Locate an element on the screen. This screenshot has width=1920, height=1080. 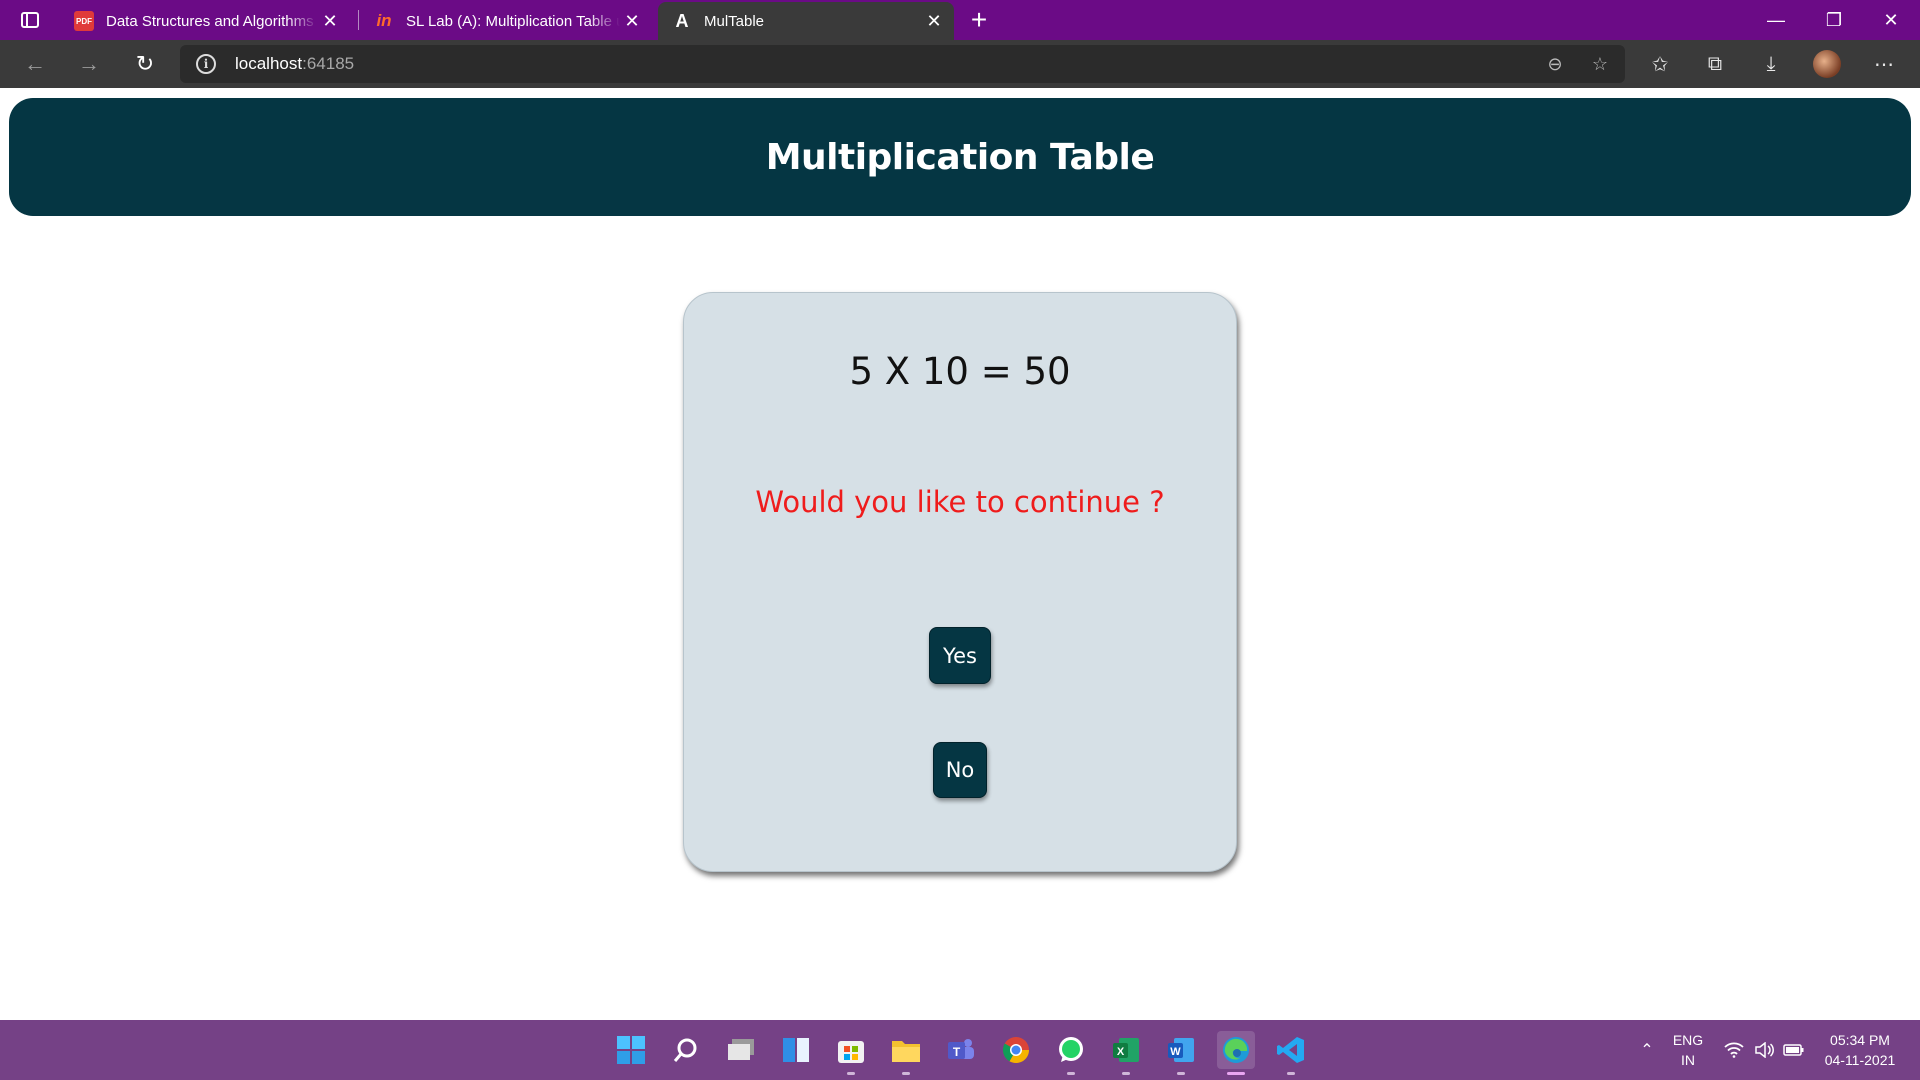
language-bottom: IN is located at coordinates (1688, 1060).